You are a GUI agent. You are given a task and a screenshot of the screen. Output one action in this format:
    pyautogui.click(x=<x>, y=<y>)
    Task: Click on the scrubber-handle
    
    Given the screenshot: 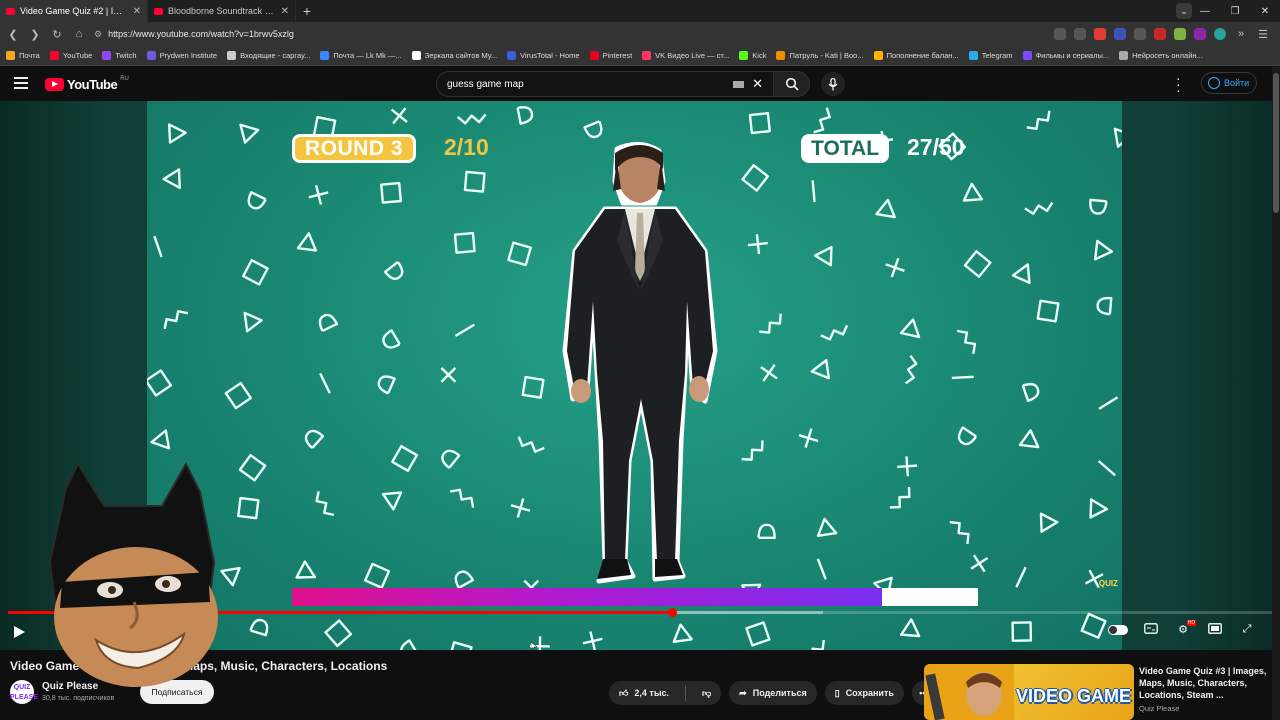 What is the action you would take?
    pyautogui.click(x=672, y=612)
    